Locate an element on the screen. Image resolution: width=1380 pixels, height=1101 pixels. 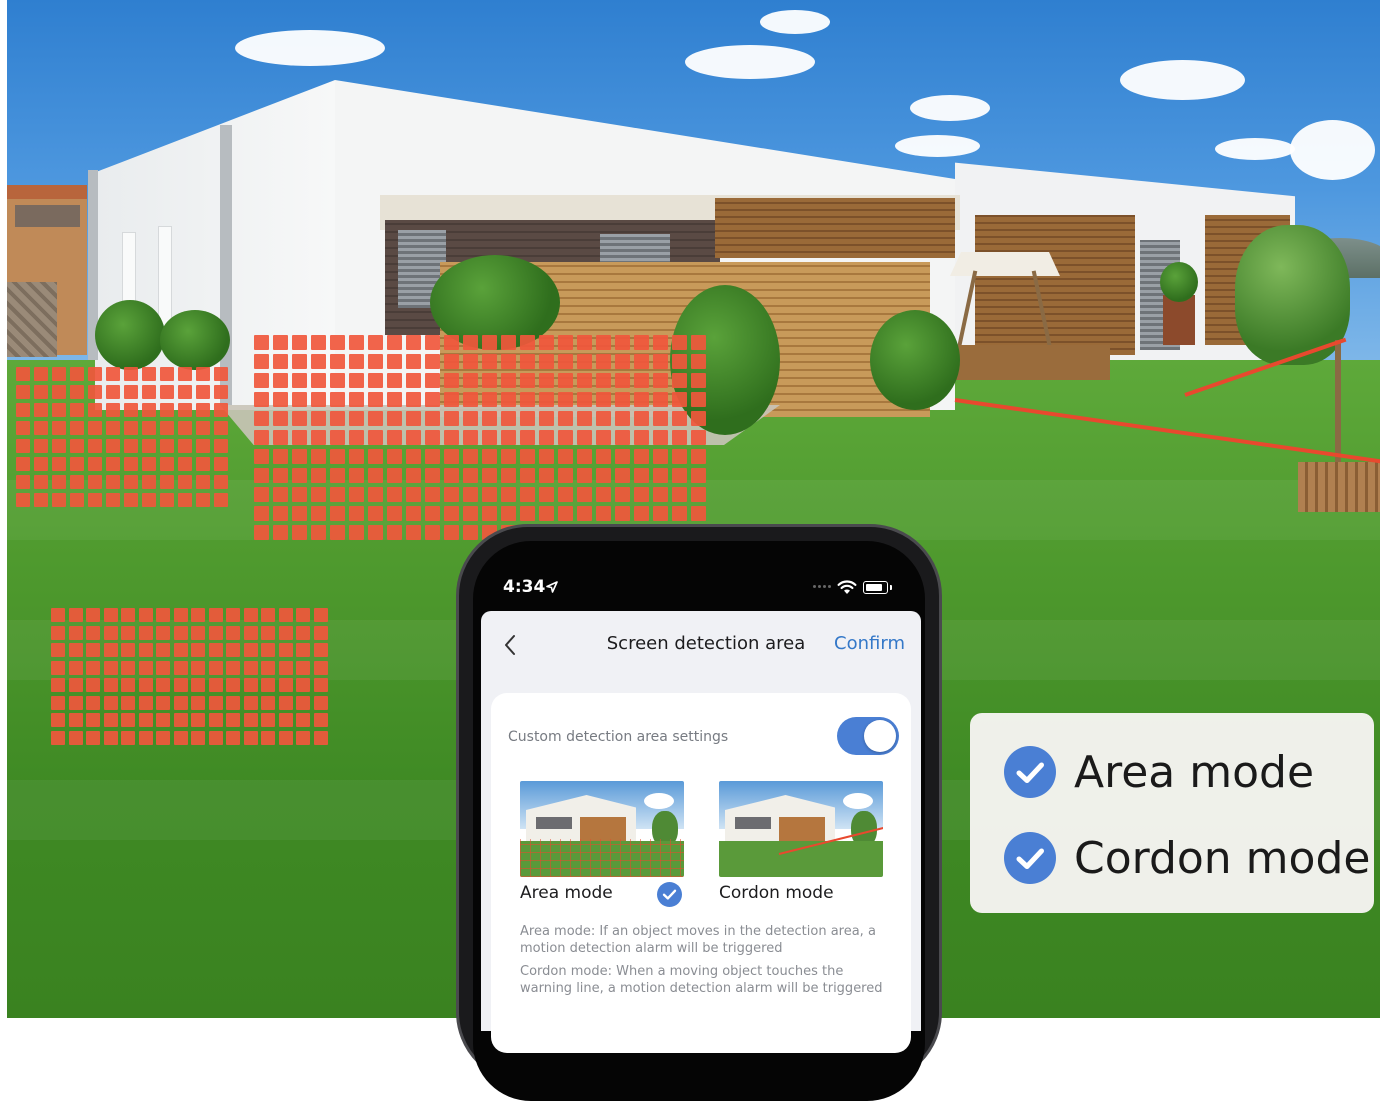
stone-wall is located at coordinates (32, 319).